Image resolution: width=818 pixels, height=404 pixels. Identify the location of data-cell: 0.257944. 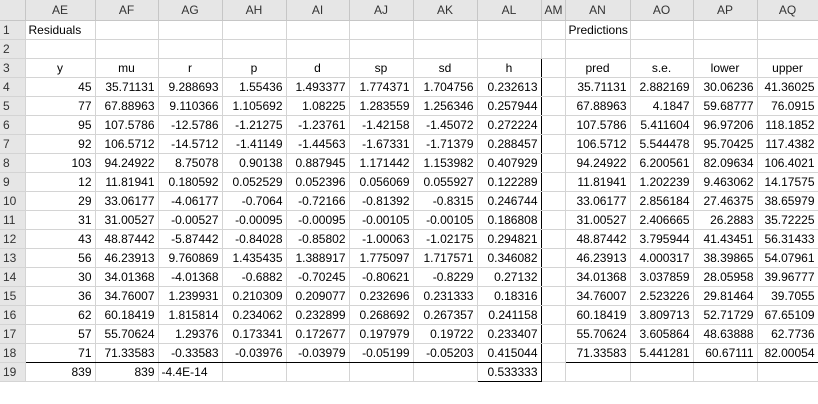
(509, 106).